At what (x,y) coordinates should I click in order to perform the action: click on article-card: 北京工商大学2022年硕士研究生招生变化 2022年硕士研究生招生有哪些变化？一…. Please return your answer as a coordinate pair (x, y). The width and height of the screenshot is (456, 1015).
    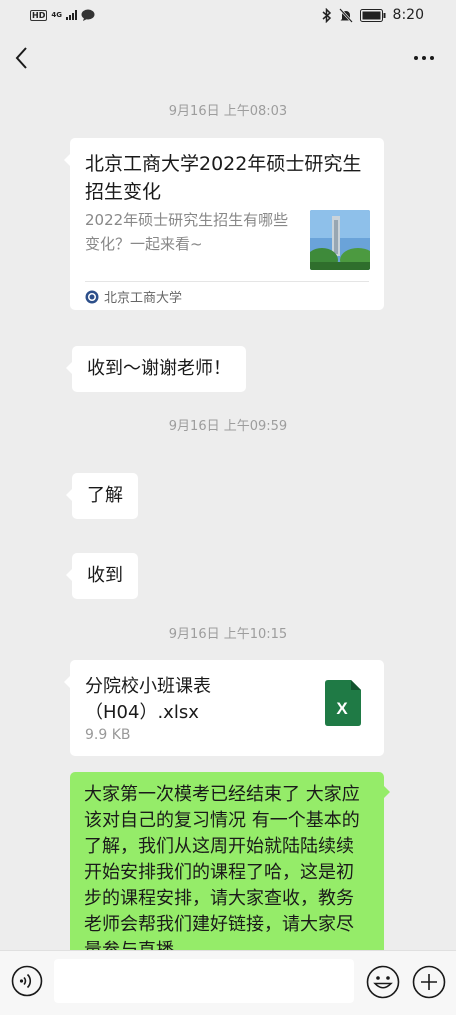
    Looking at the image, I should click on (224, 224).